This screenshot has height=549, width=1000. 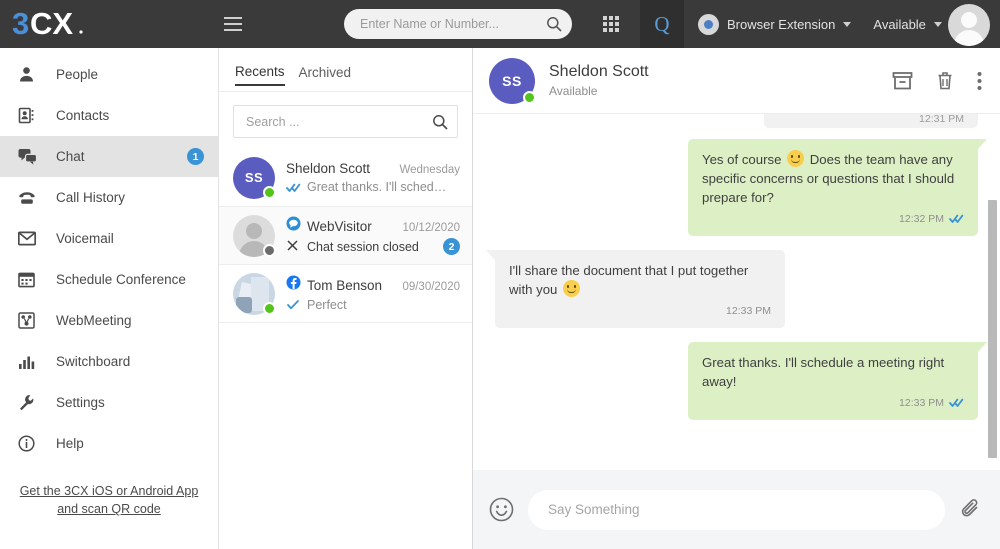 I want to click on browser-extension-dropdown: Browser Extension, so click(x=775, y=24).